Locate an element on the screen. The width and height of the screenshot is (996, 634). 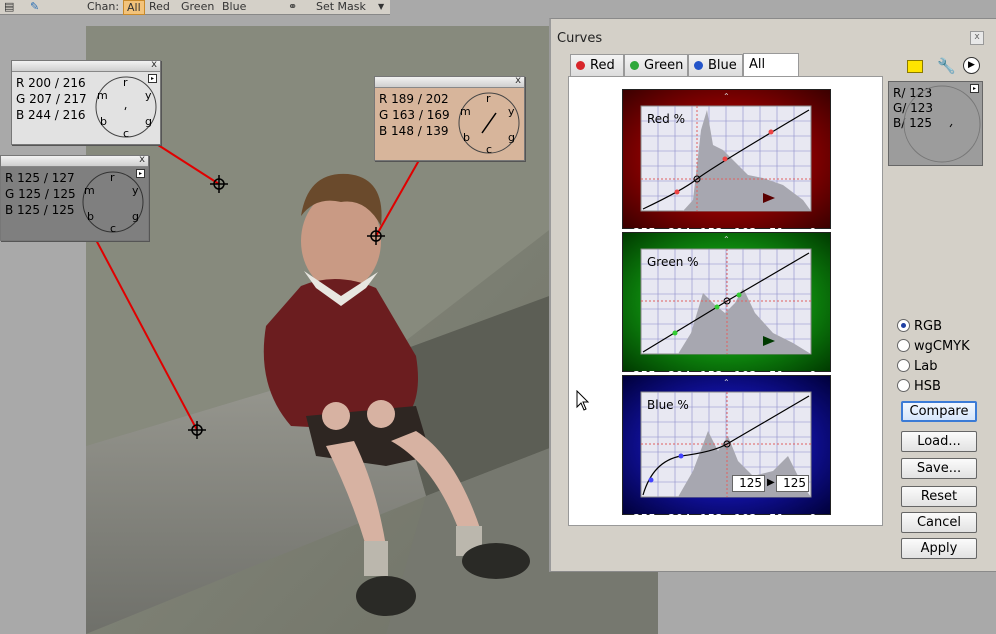
dial-c-label: c is located at coordinates (126, 133).